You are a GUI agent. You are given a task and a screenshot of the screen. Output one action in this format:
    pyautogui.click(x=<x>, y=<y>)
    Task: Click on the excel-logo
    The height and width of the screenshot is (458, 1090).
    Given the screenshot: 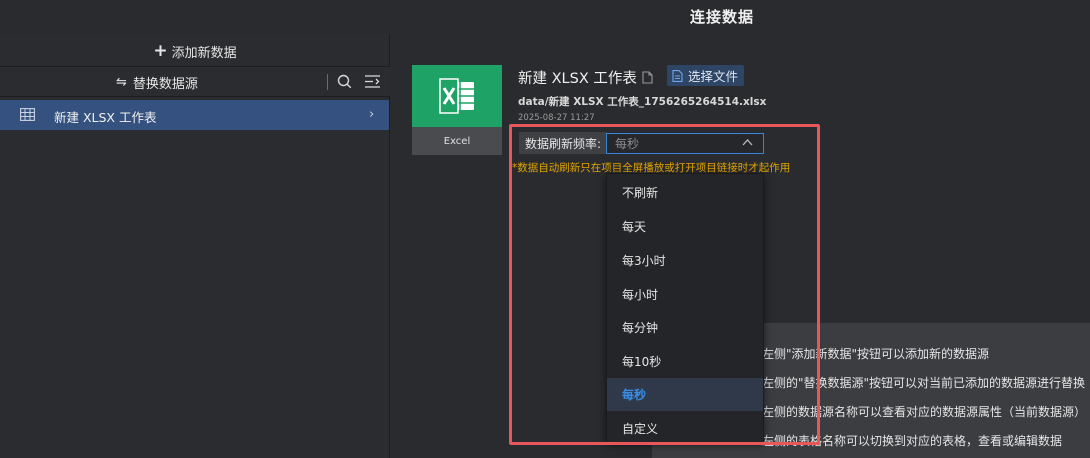 What is the action you would take?
    pyautogui.click(x=457, y=96)
    